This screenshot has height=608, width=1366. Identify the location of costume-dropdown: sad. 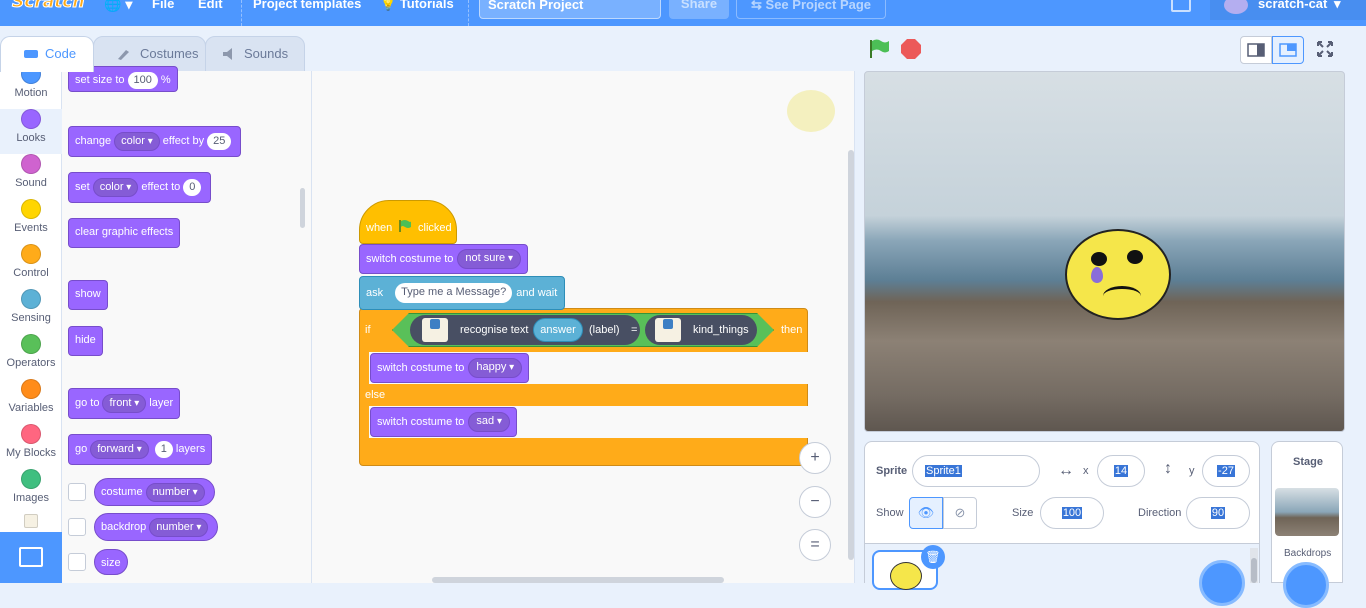
(489, 422).